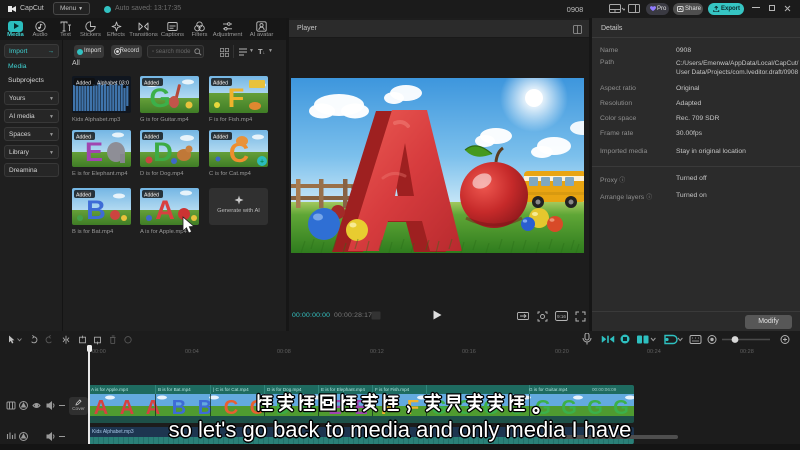 This screenshot has height=450, width=800. What do you see at coordinates (561, 316) in the screenshot?
I see `svg-text: 9:16` at bounding box center [561, 316].